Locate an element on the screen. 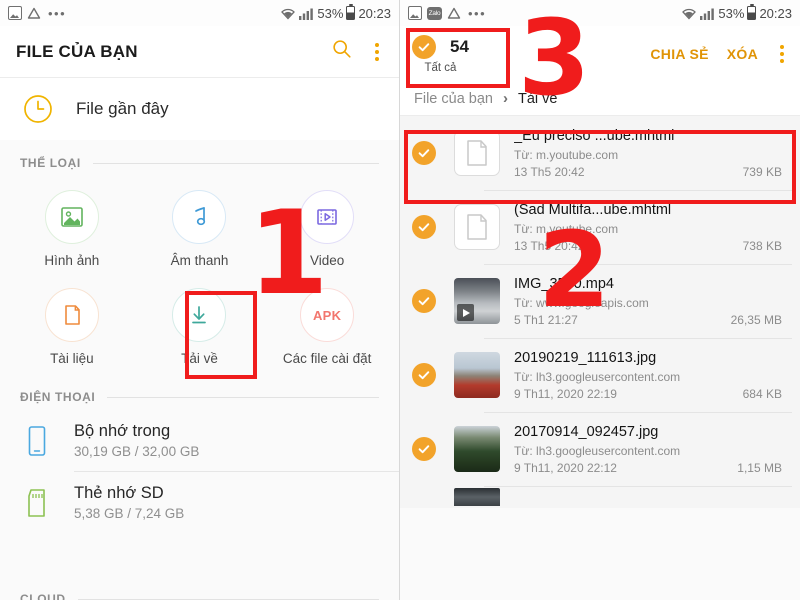  video-icon is located at coordinates (327, 217).